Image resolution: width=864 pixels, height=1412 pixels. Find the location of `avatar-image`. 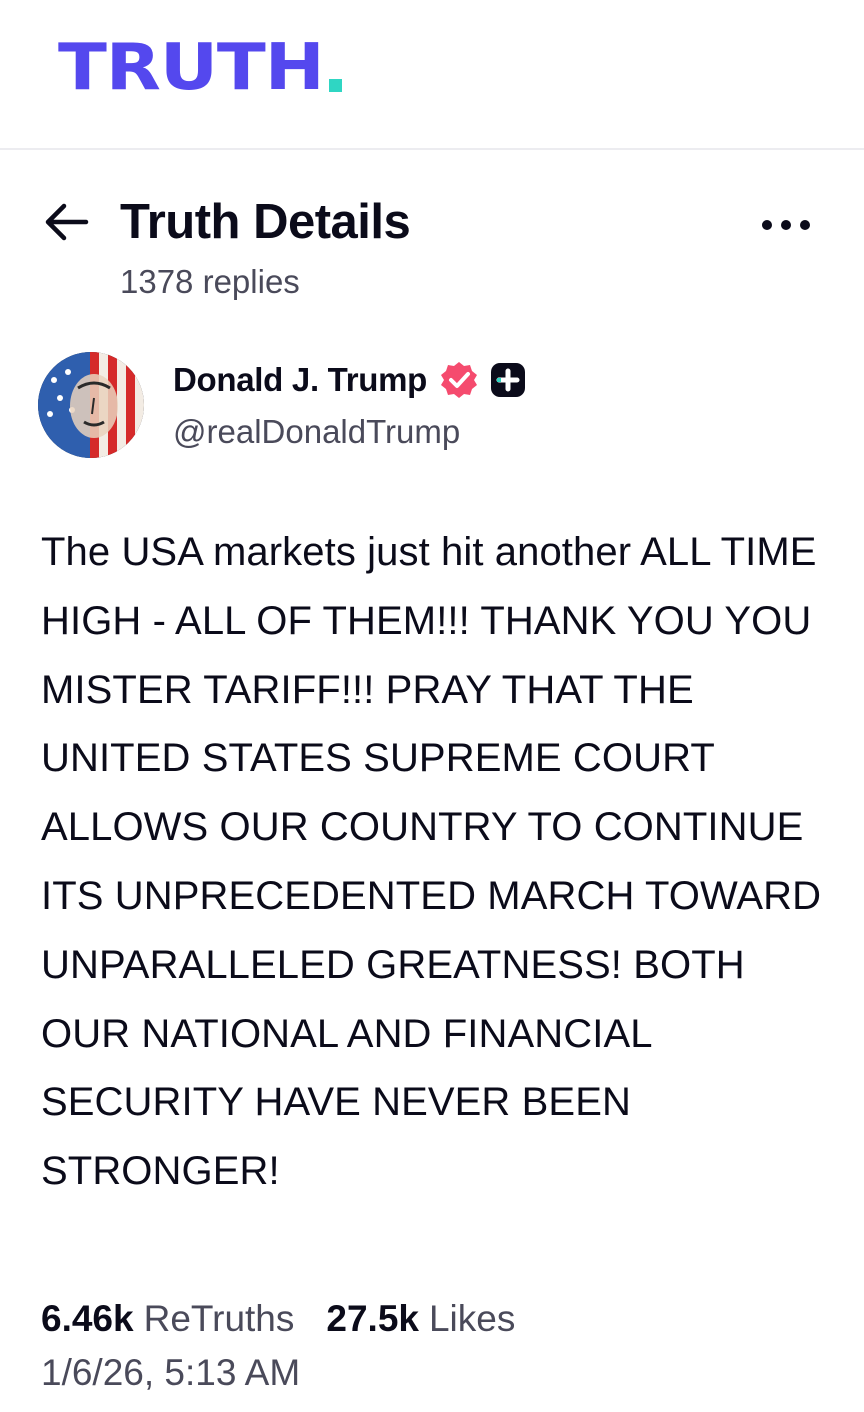

avatar-image is located at coordinates (91, 405).